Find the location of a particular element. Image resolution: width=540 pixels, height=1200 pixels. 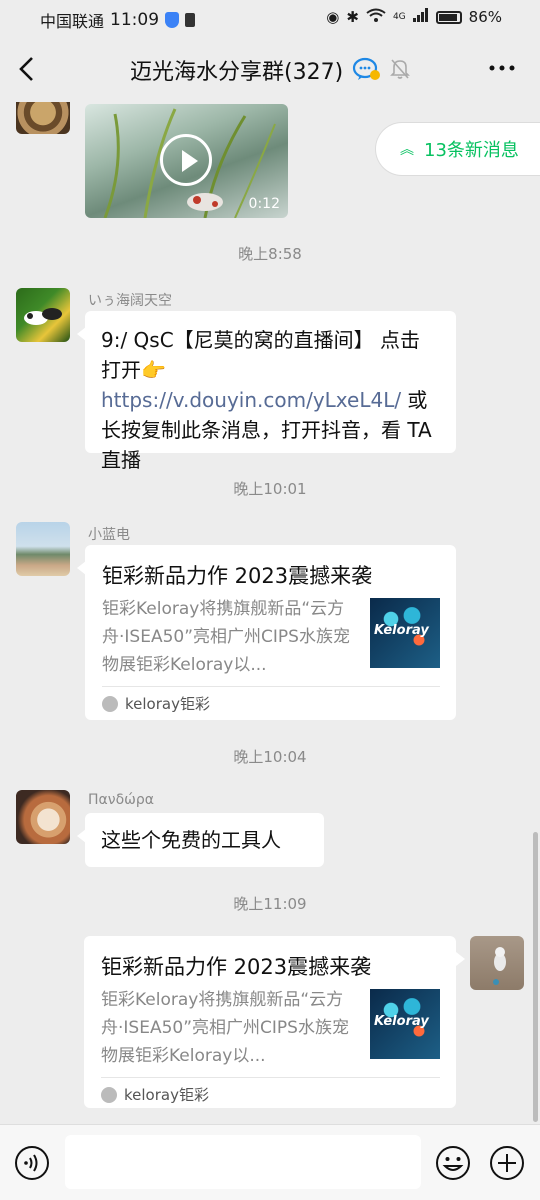

message-text: 这些个免费的工具人 is located at coordinates (204, 840).